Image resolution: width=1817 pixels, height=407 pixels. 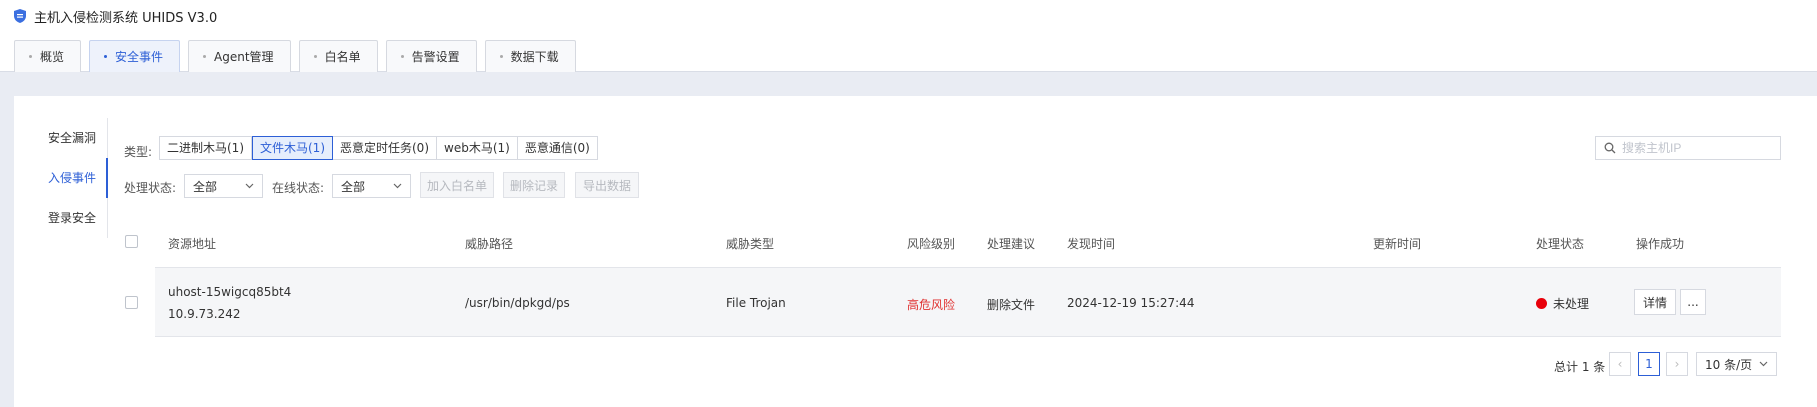 I want to click on page-background-left, so click(x=7, y=251).